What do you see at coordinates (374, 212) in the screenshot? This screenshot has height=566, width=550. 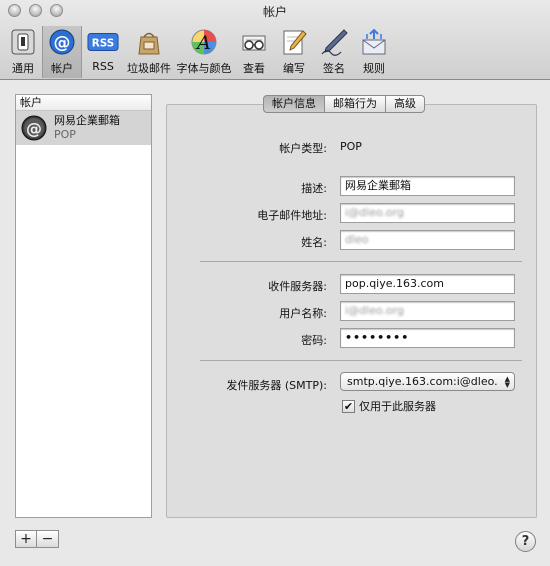 I see `email-value: i@dleo.org` at bounding box center [374, 212].